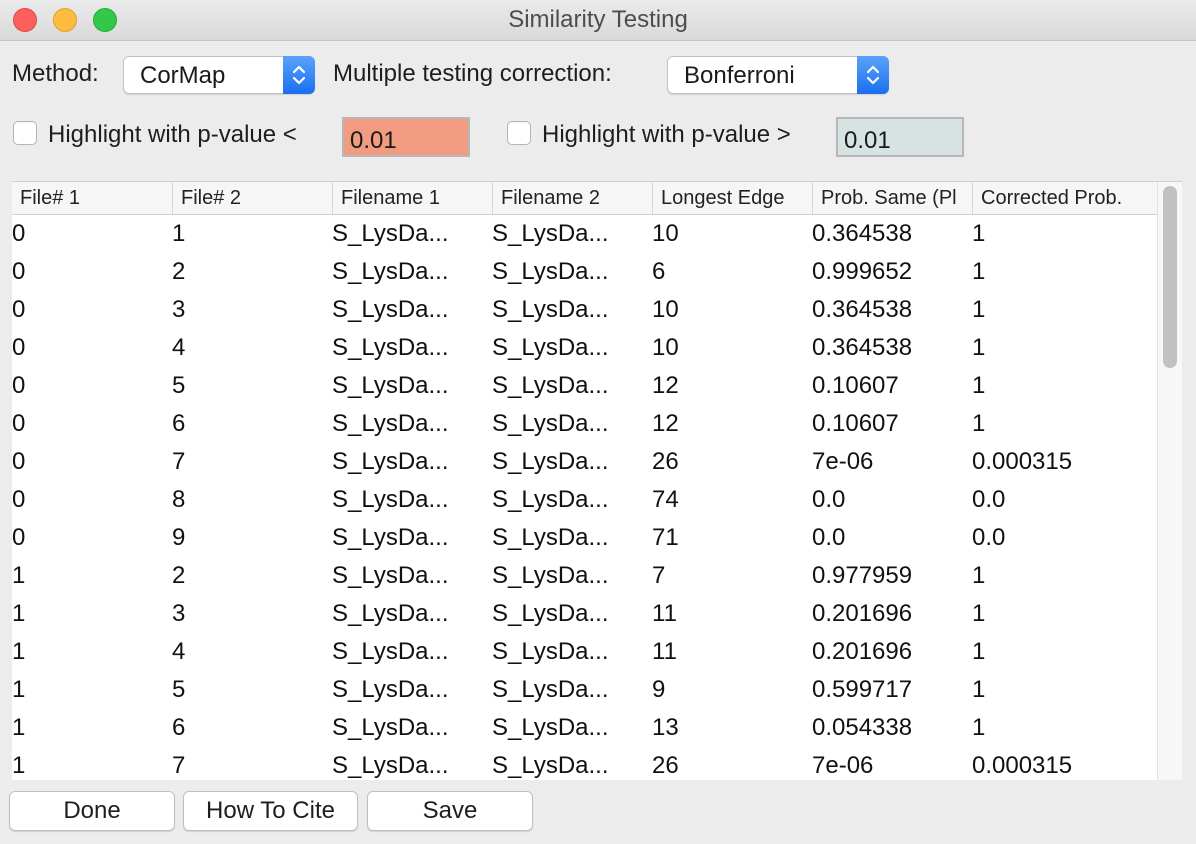  I want to click on table-row: 0 4 S_LysDa... S_LysDa... 10 0.364538 1, so click(585, 348).